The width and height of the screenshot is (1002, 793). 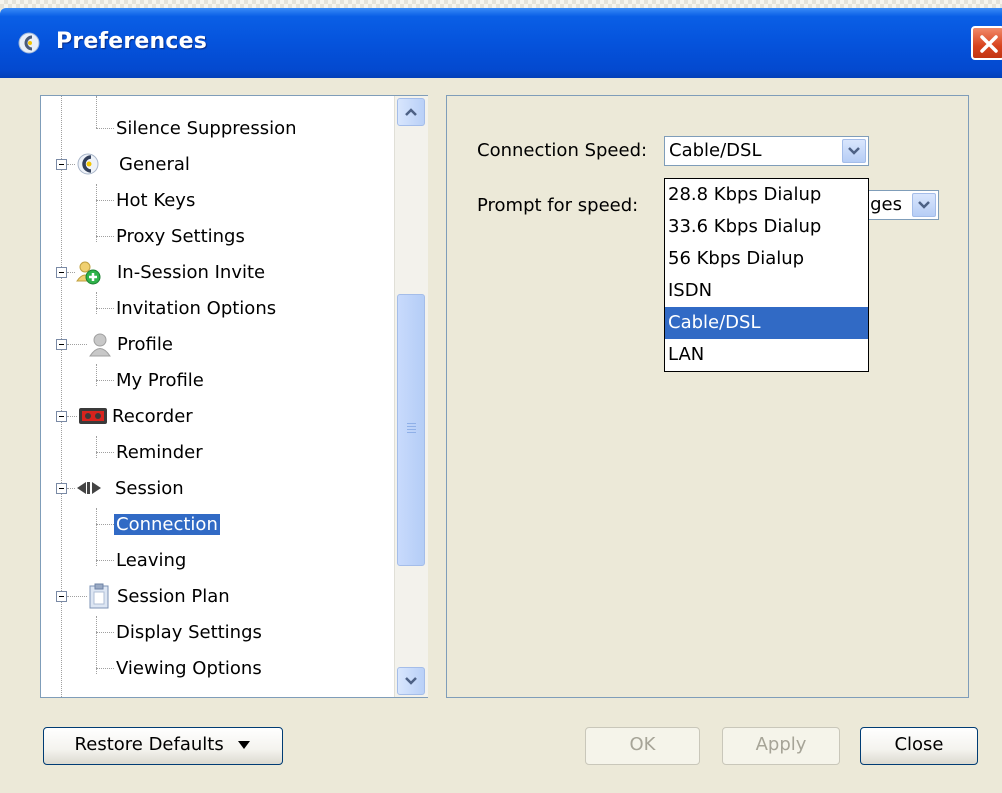 I want to click on scroll-up-button, so click(x=411, y=112).